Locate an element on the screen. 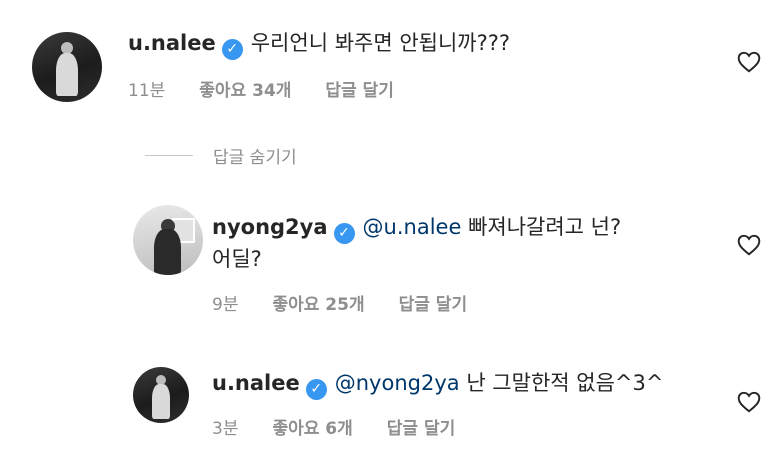  comment-text: 빠져나갈려고 넌? is located at coordinates (545, 227).